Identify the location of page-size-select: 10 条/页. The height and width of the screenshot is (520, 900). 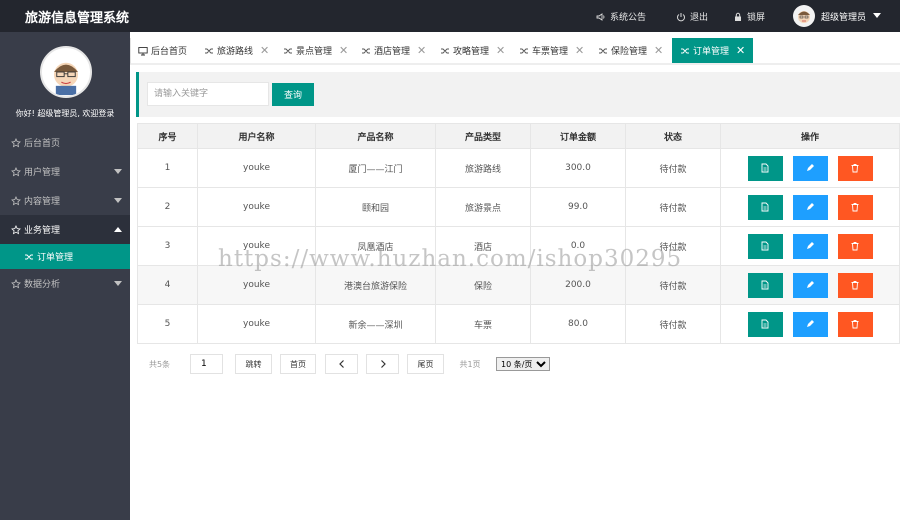
(523, 364).